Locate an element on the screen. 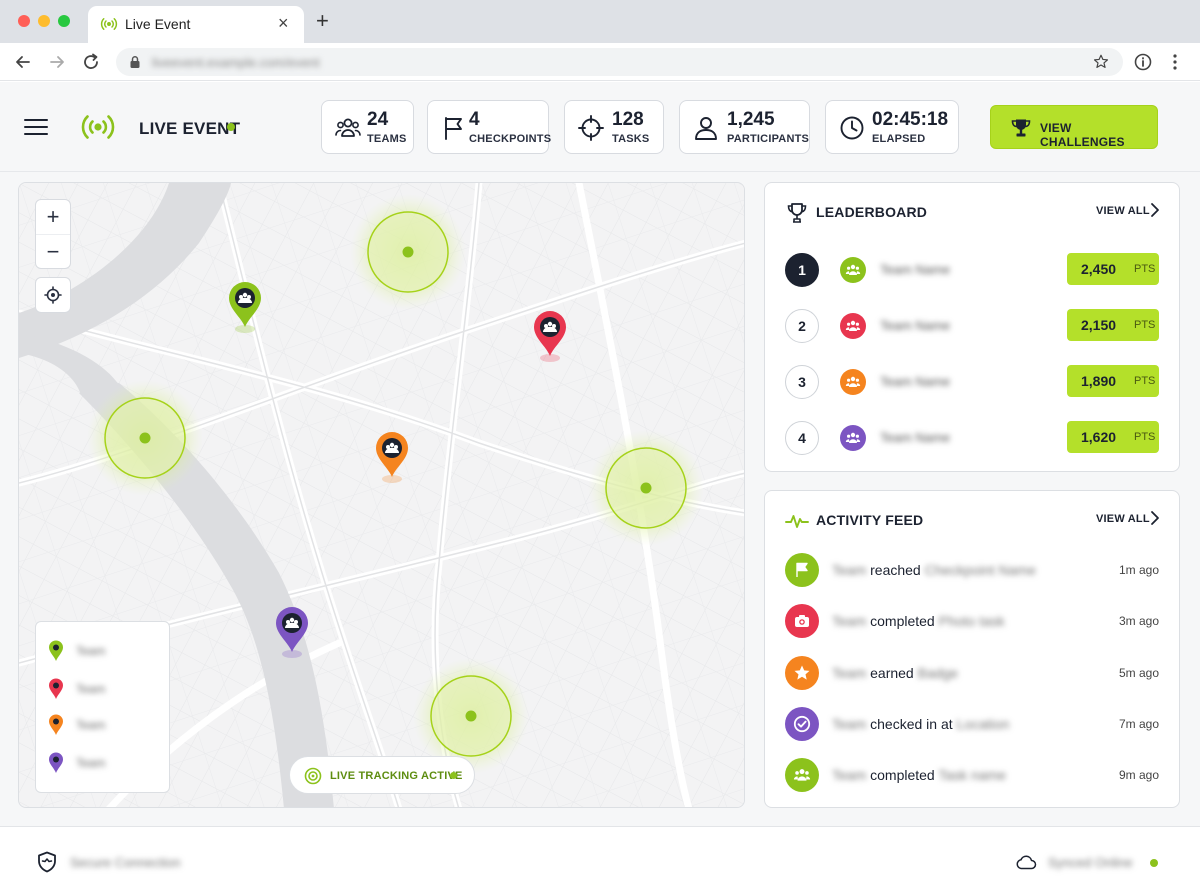 The image size is (1200, 896). bookmark-star-icon is located at coordinates (1101, 62).